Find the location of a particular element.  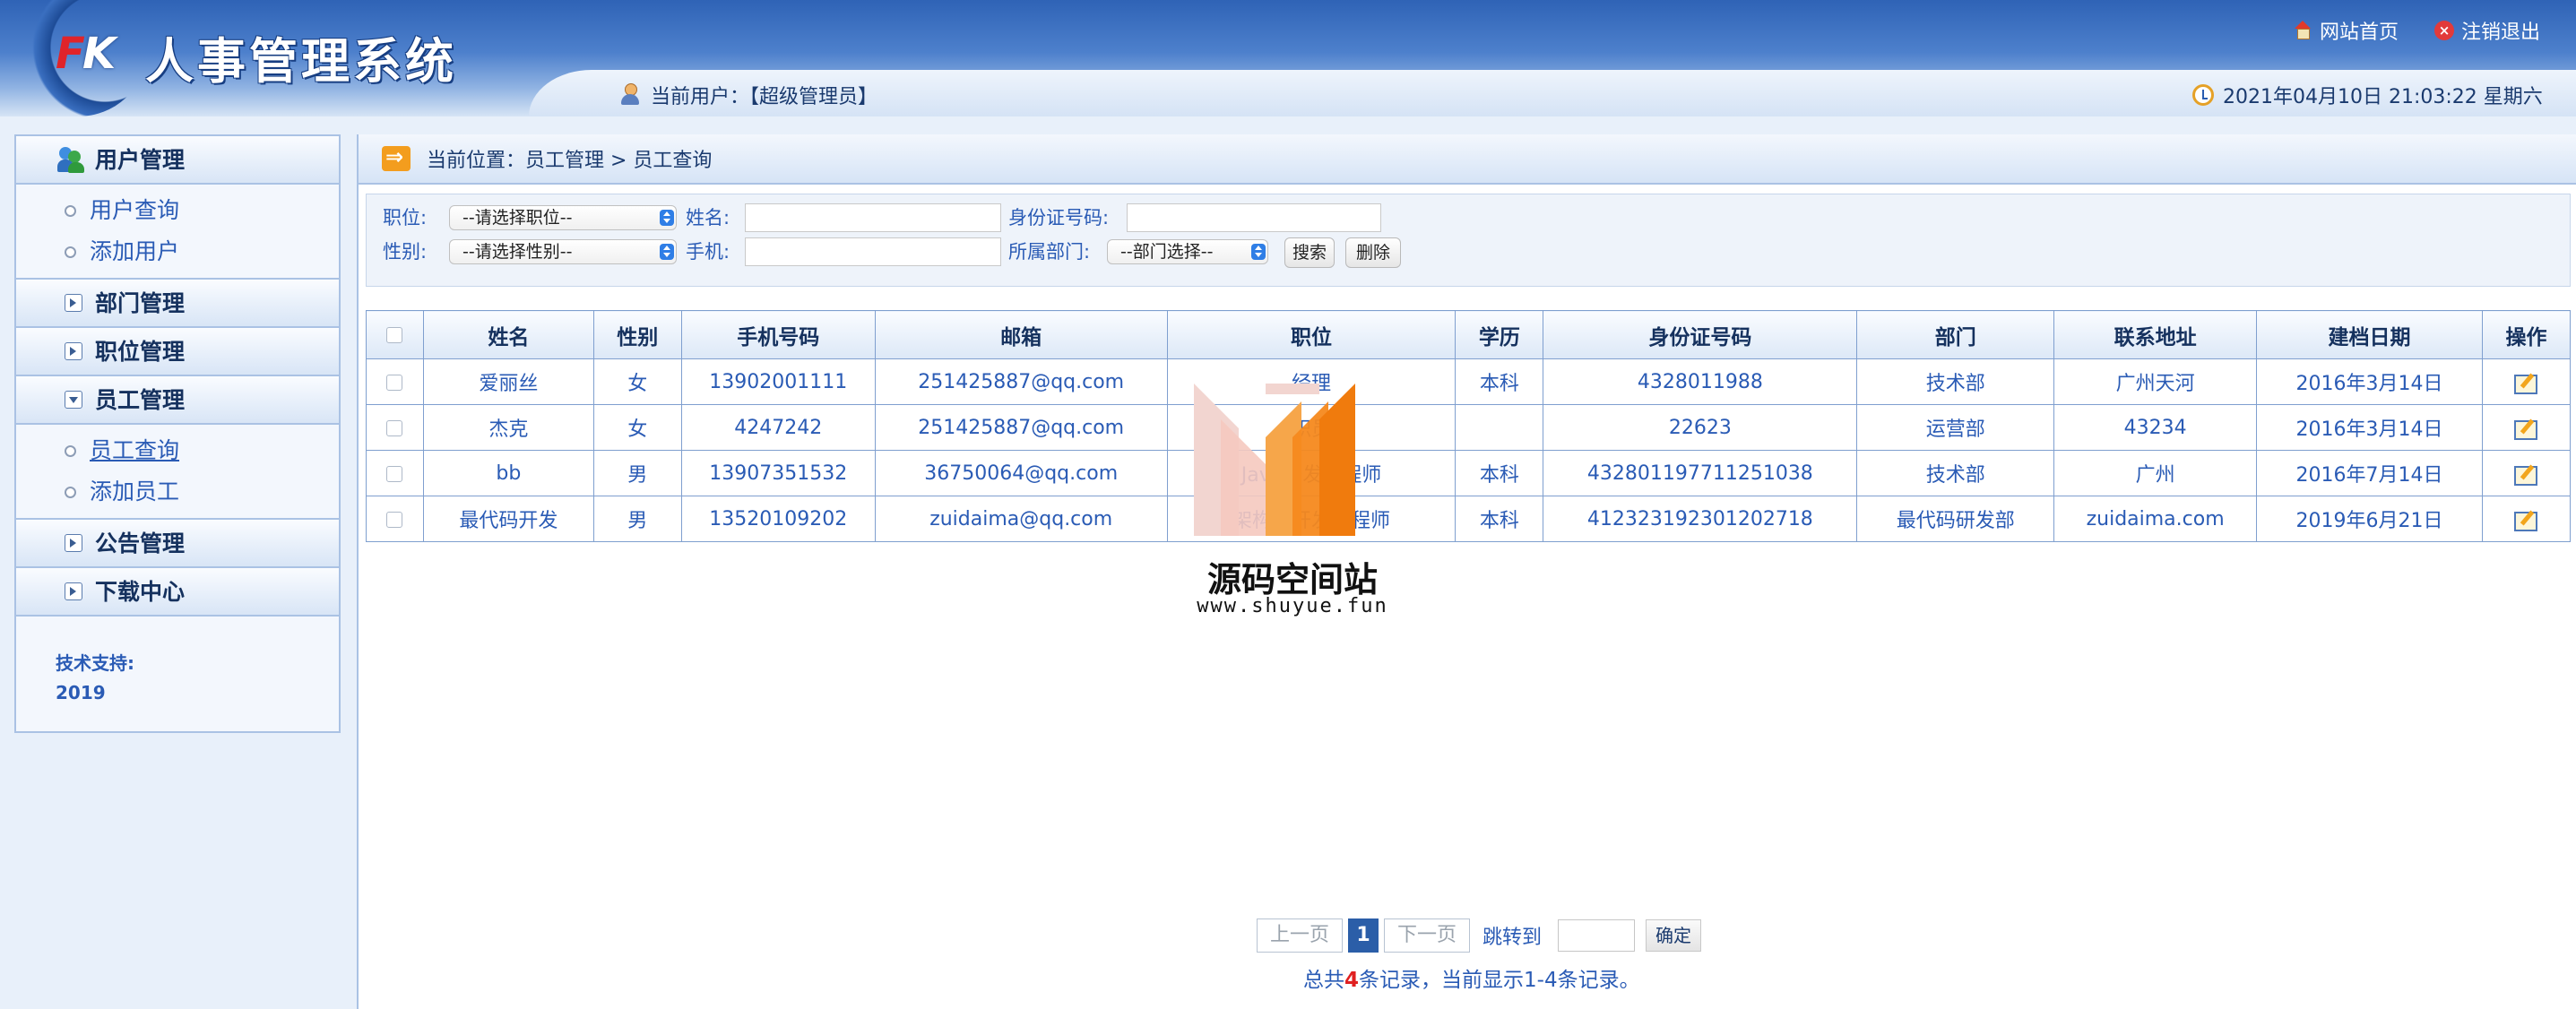

sidebar: 用户管理 用户查询 添加用户 部门管理 职位管理 员工管理 员工查询 添加员工 is located at coordinates (177, 434).